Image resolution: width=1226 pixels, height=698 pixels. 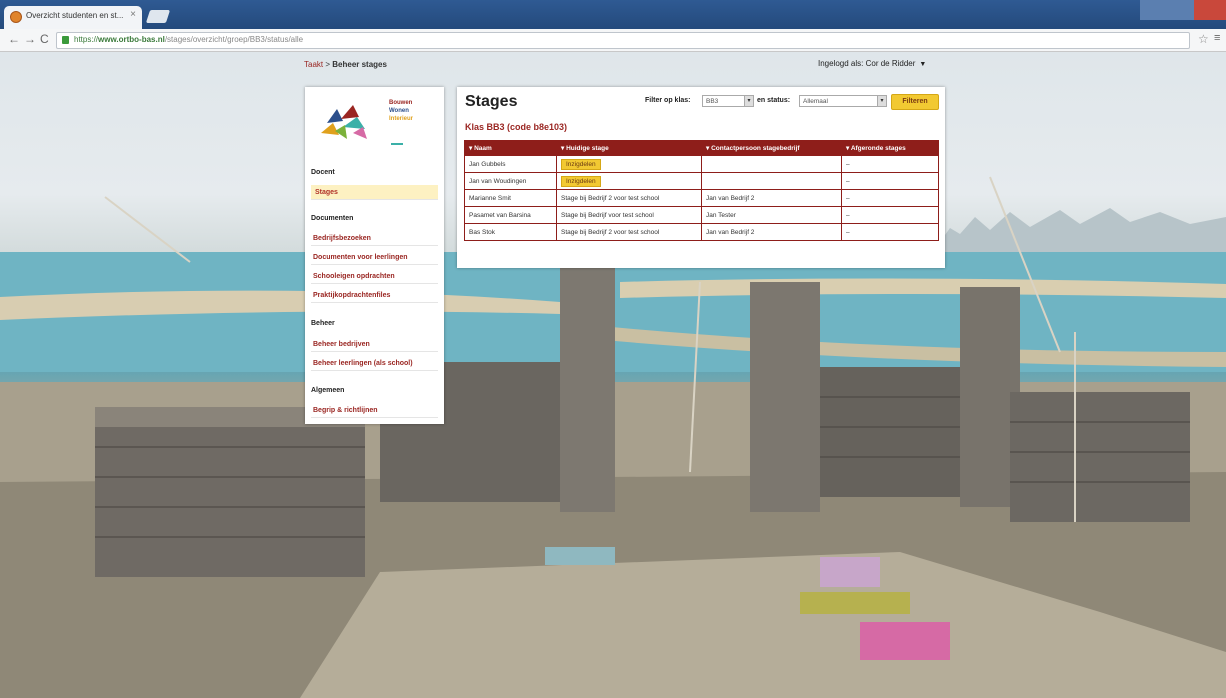 What do you see at coordinates (323, 172) in the screenshot?
I see `section-heading-docent: Docent` at bounding box center [323, 172].